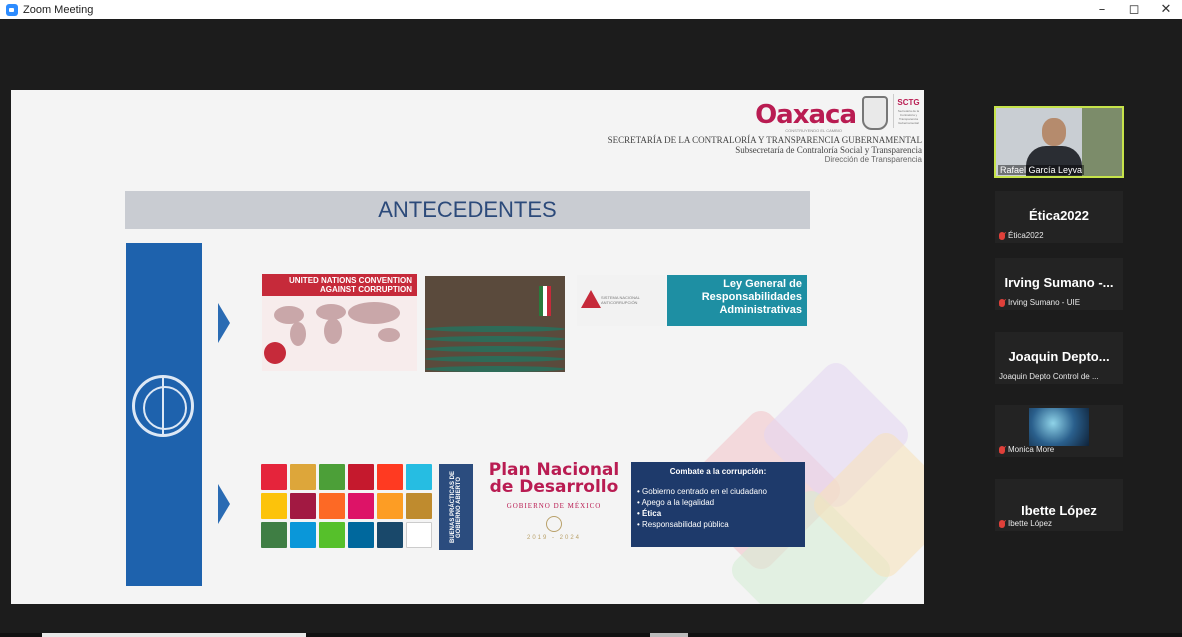 The height and width of the screenshot is (637, 1182). Describe the element at coordinates (1041, 170) in the screenshot. I see `participant-name: Rafael García Leyva` at that location.